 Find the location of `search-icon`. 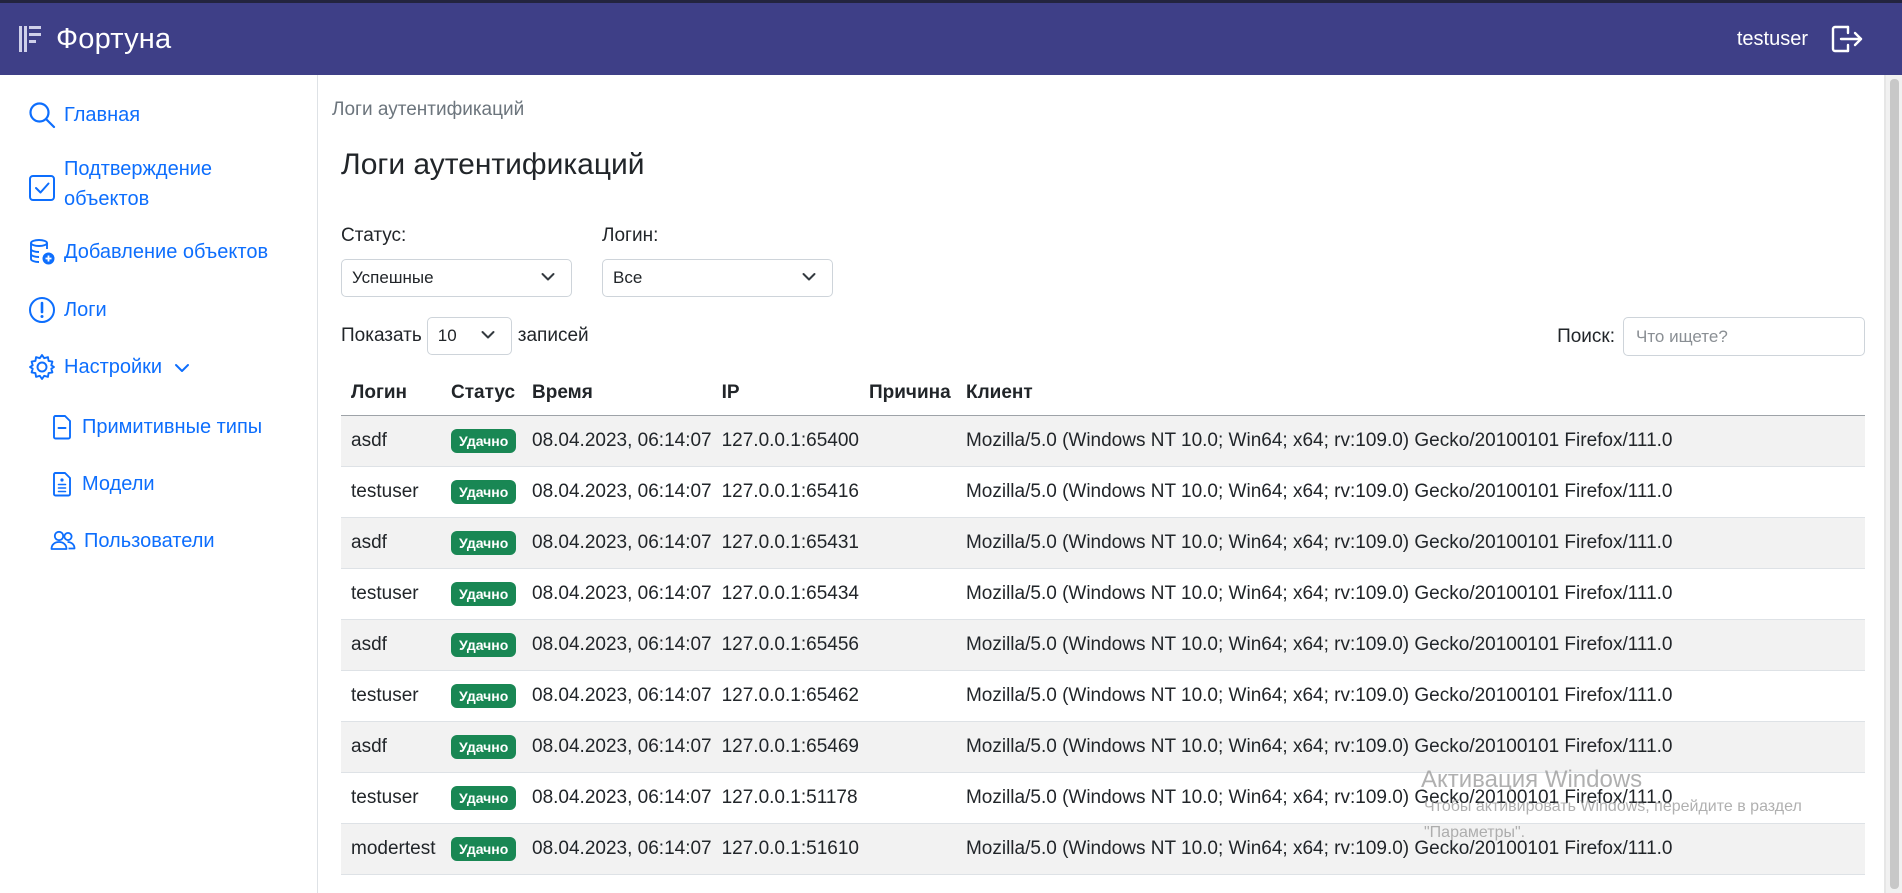

search-icon is located at coordinates (42, 115).